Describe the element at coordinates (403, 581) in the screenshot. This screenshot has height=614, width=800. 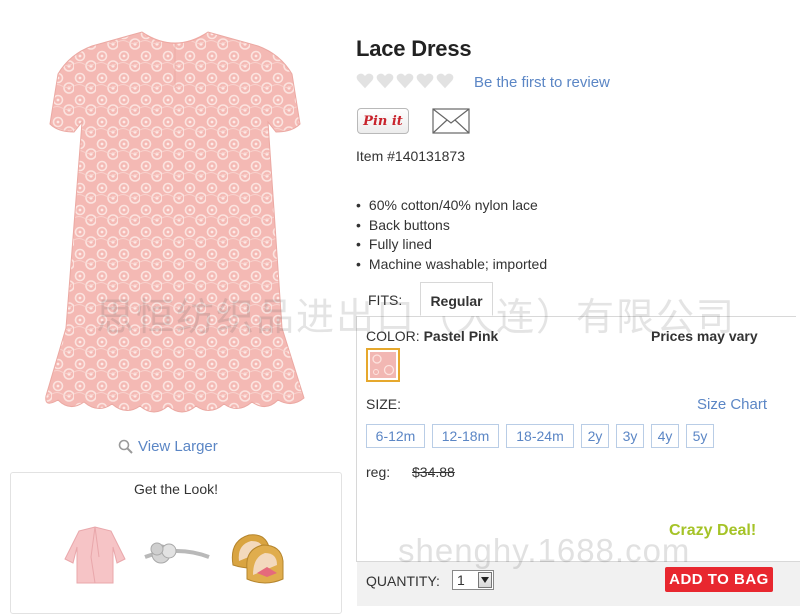
I see `quantity-label: QUANTITY:` at that location.